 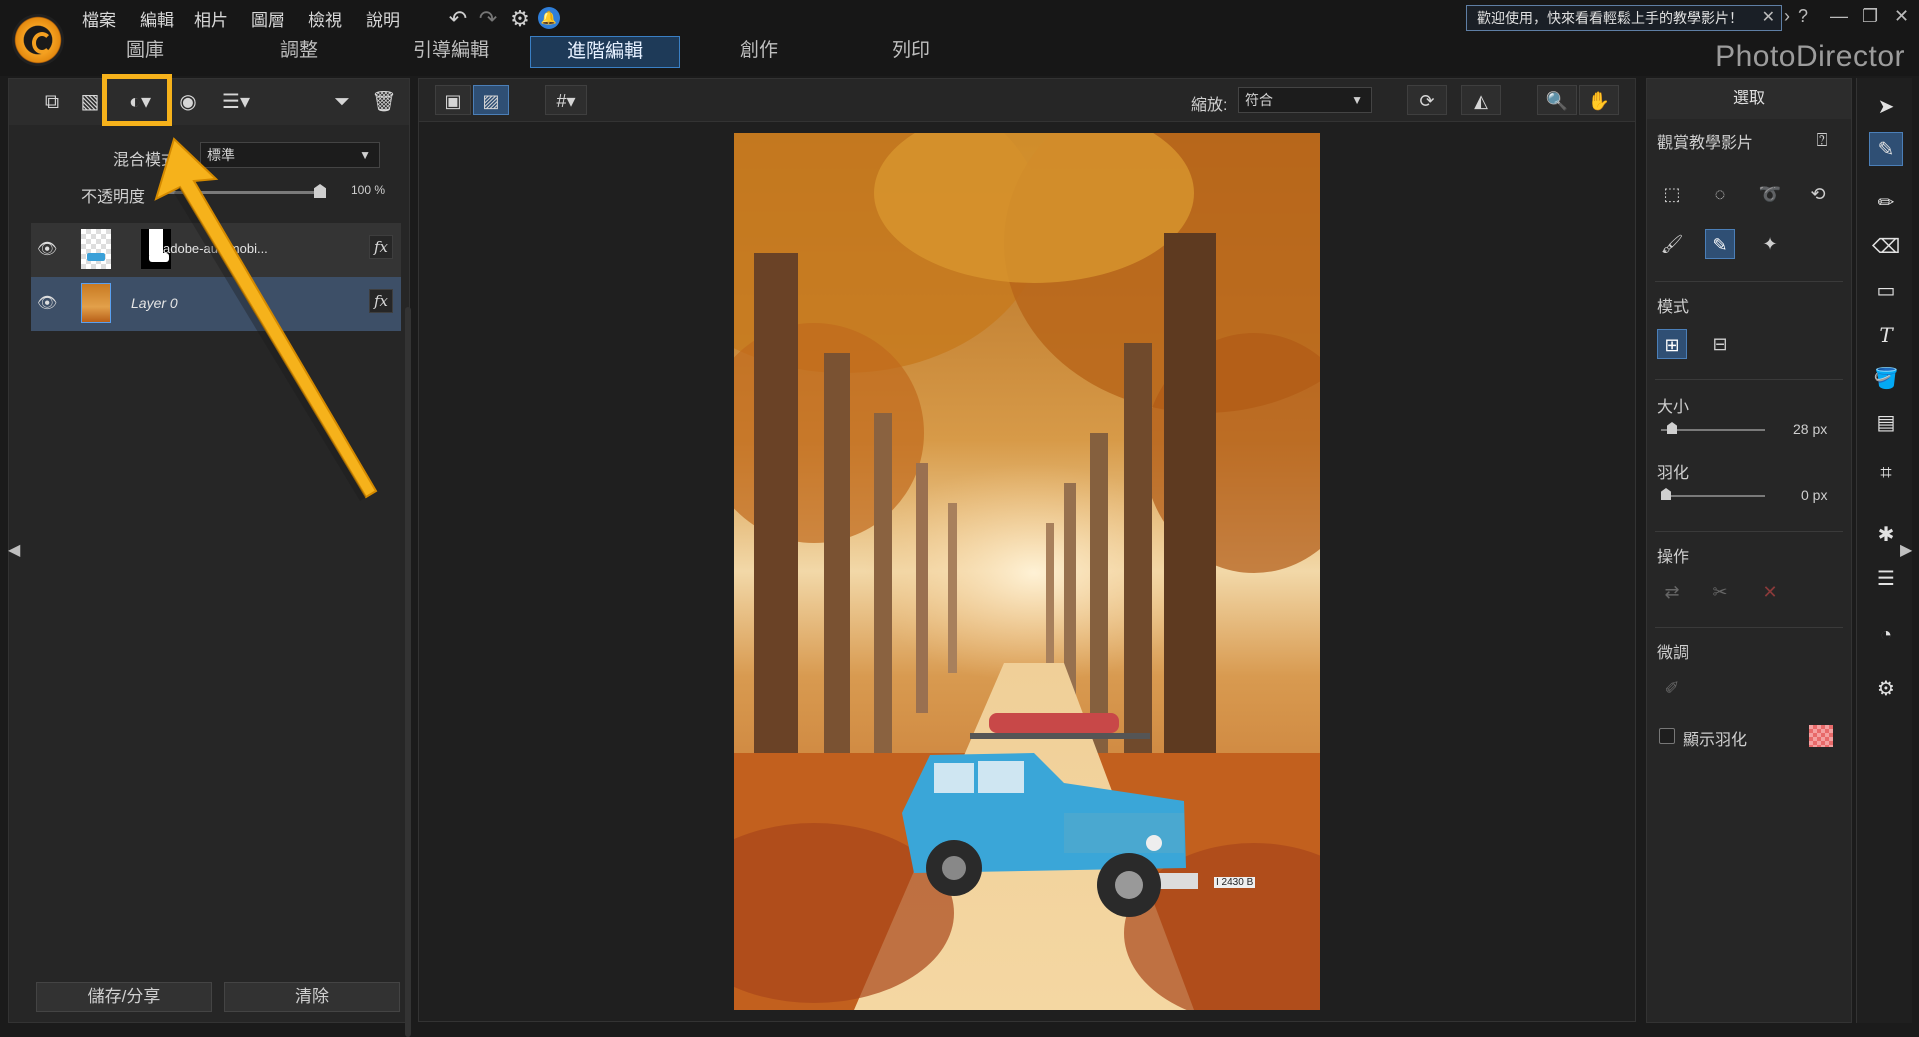 What do you see at coordinates (1770, 244) in the screenshot?
I see `magic-wand-icon: ✦` at bounding box center [1770, 244].